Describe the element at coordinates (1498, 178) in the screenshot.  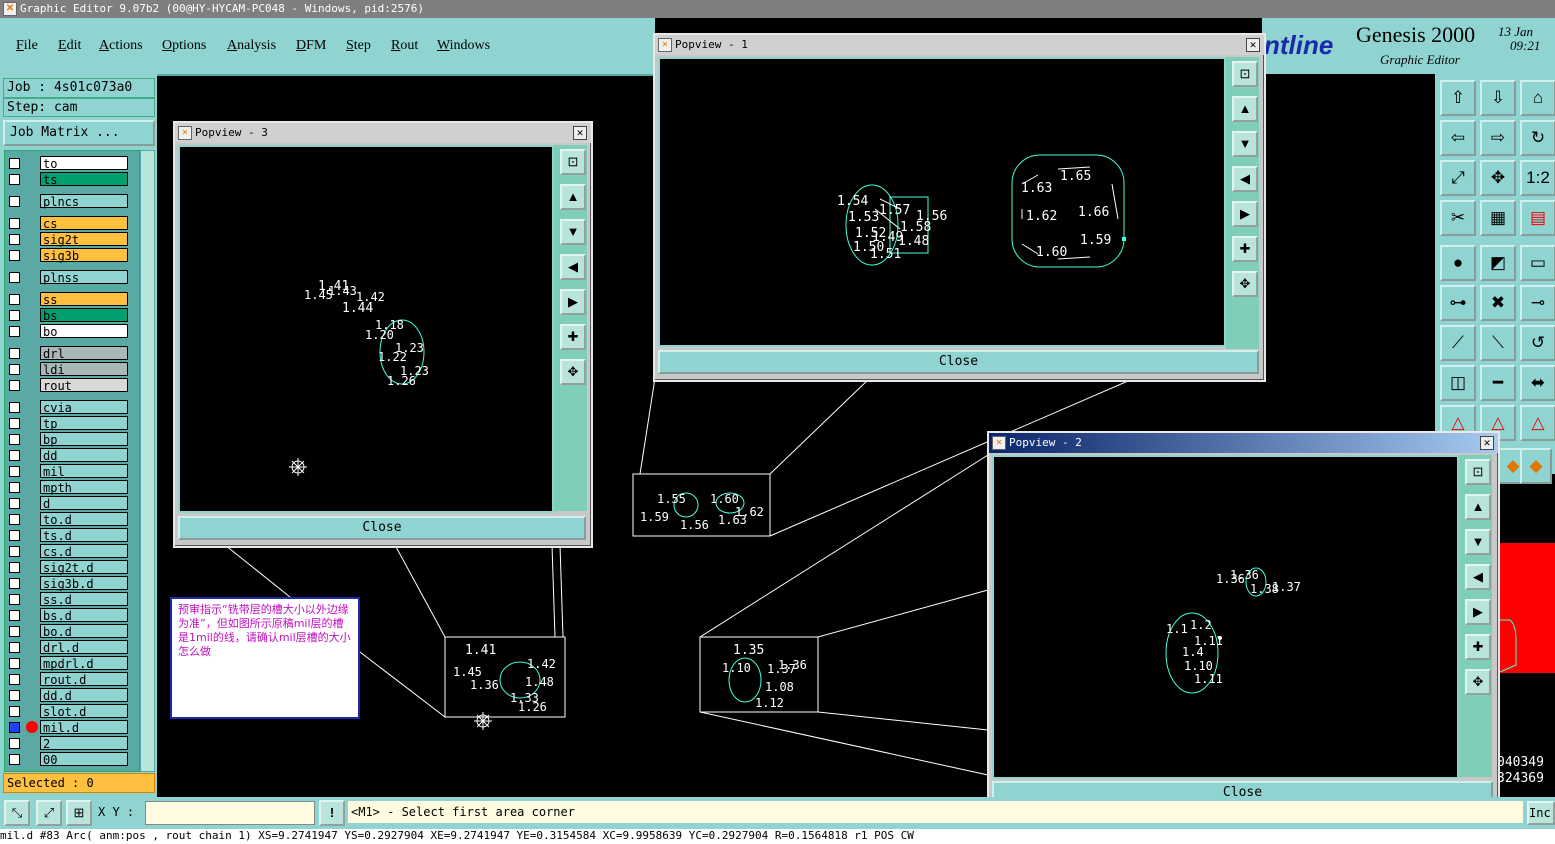
I see `center-icon: ✥` at that location.